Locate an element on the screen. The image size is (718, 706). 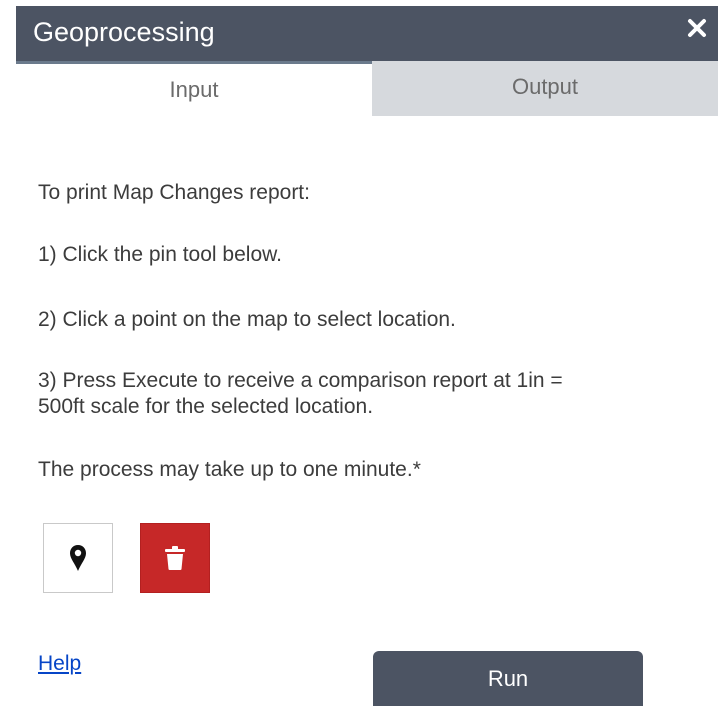
help-link: Help is located at coordinates (59, 664).